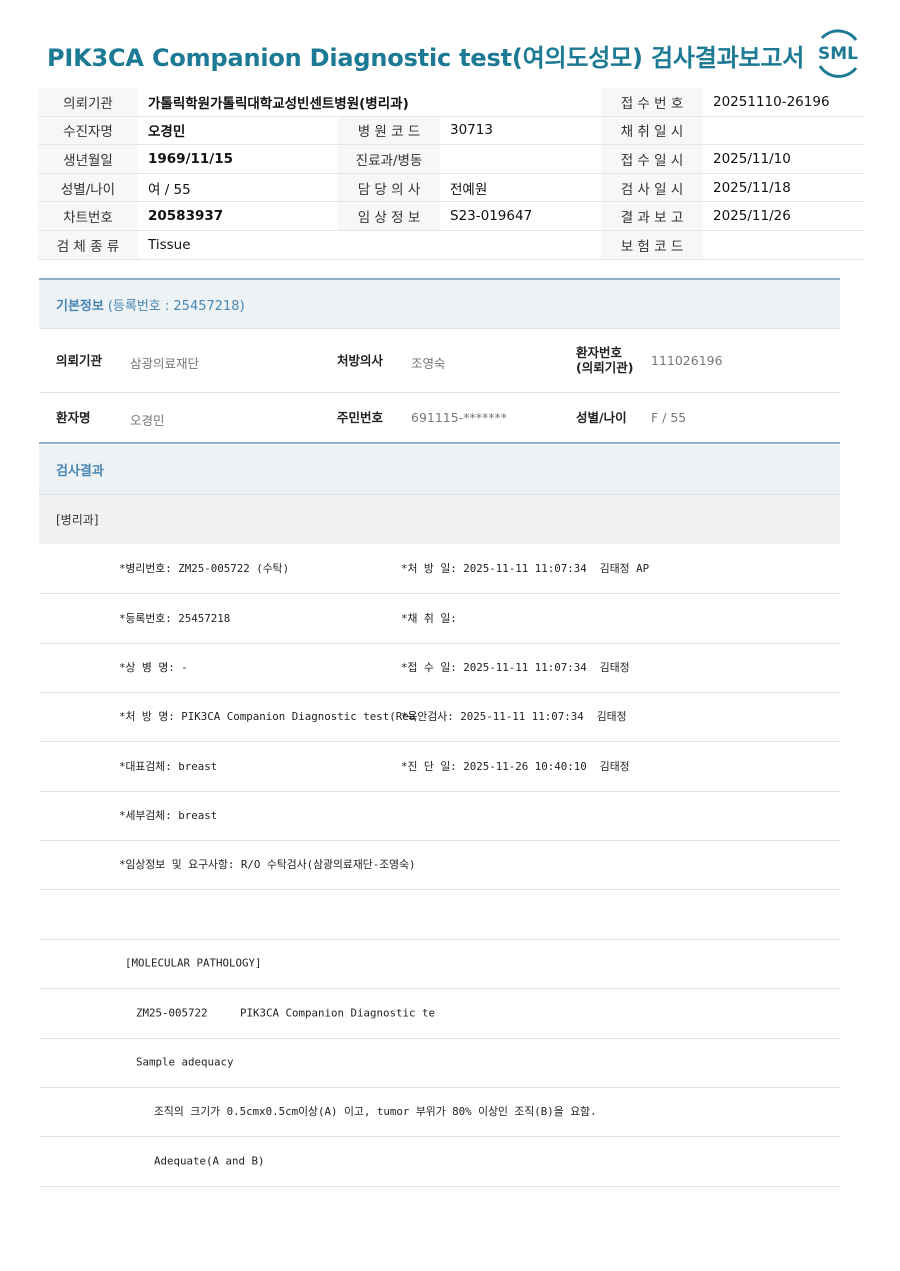 The width and height of the screenshot is (900, 1271). What do you see at coordinates (88, 187) in the screenshot?
I see `info-label: 성별/나이` at bounding box center [88, 187].